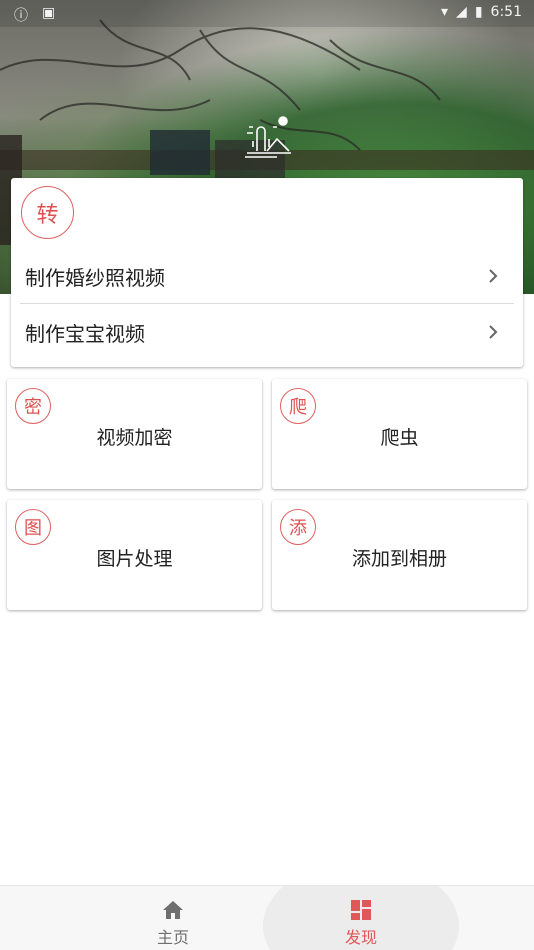  I want to click on battery-icon: ▮, so click(478, 12).